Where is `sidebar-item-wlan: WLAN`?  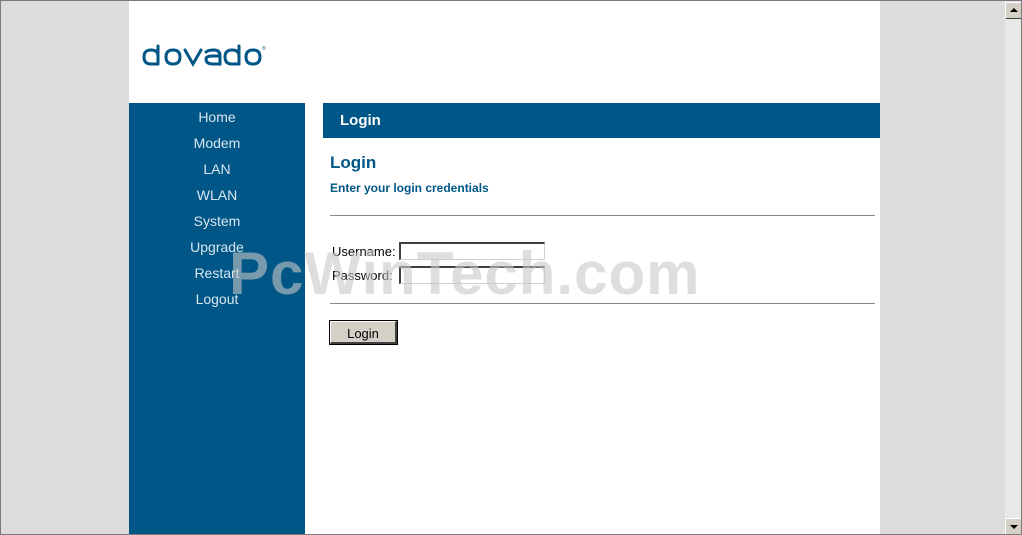 sidebar-item-wlan: WLAN is located at coordinates (217, 195).